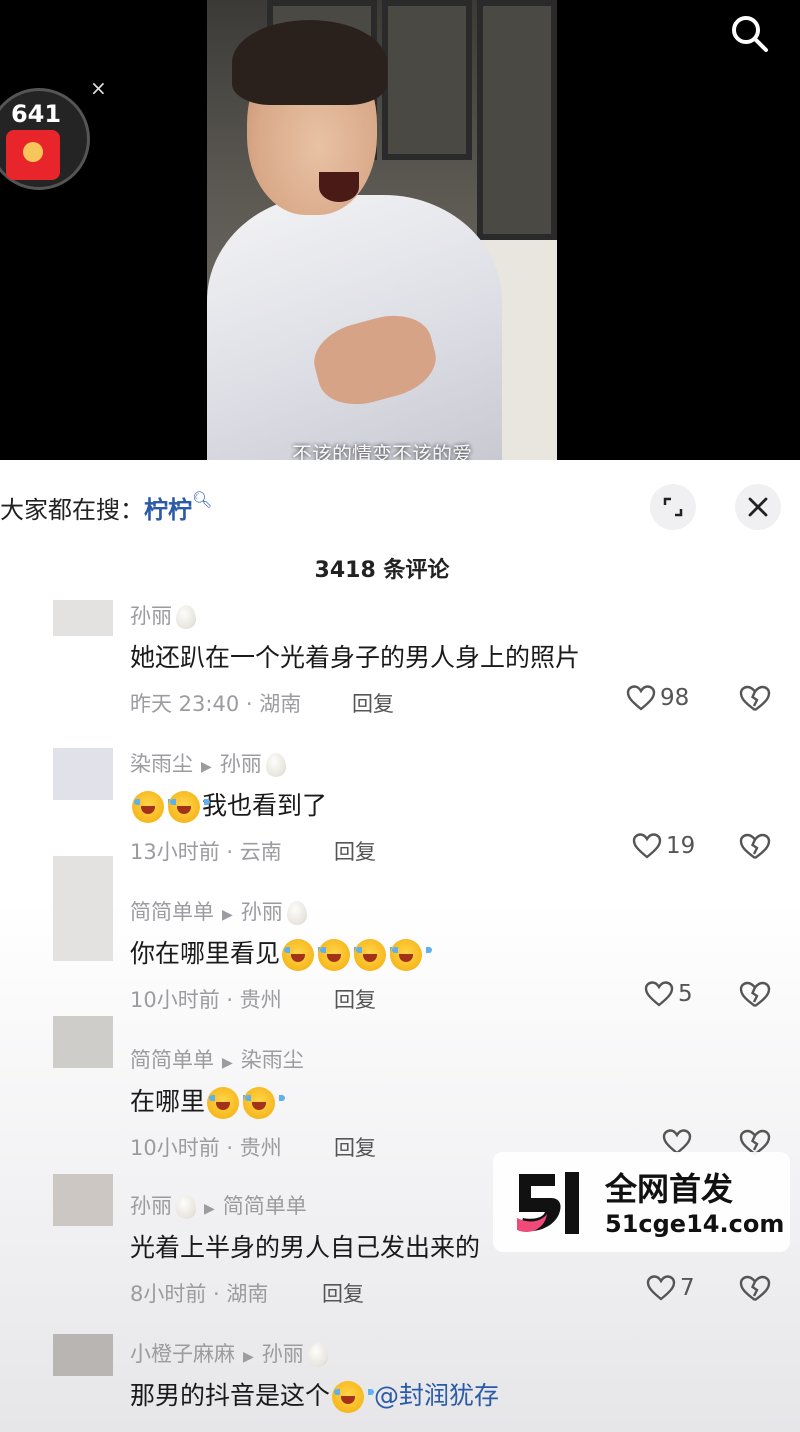  What do you see at coordinates (663, 846) in the screenshot?
I see `like-button: 19` at bounding box center [663, 846].